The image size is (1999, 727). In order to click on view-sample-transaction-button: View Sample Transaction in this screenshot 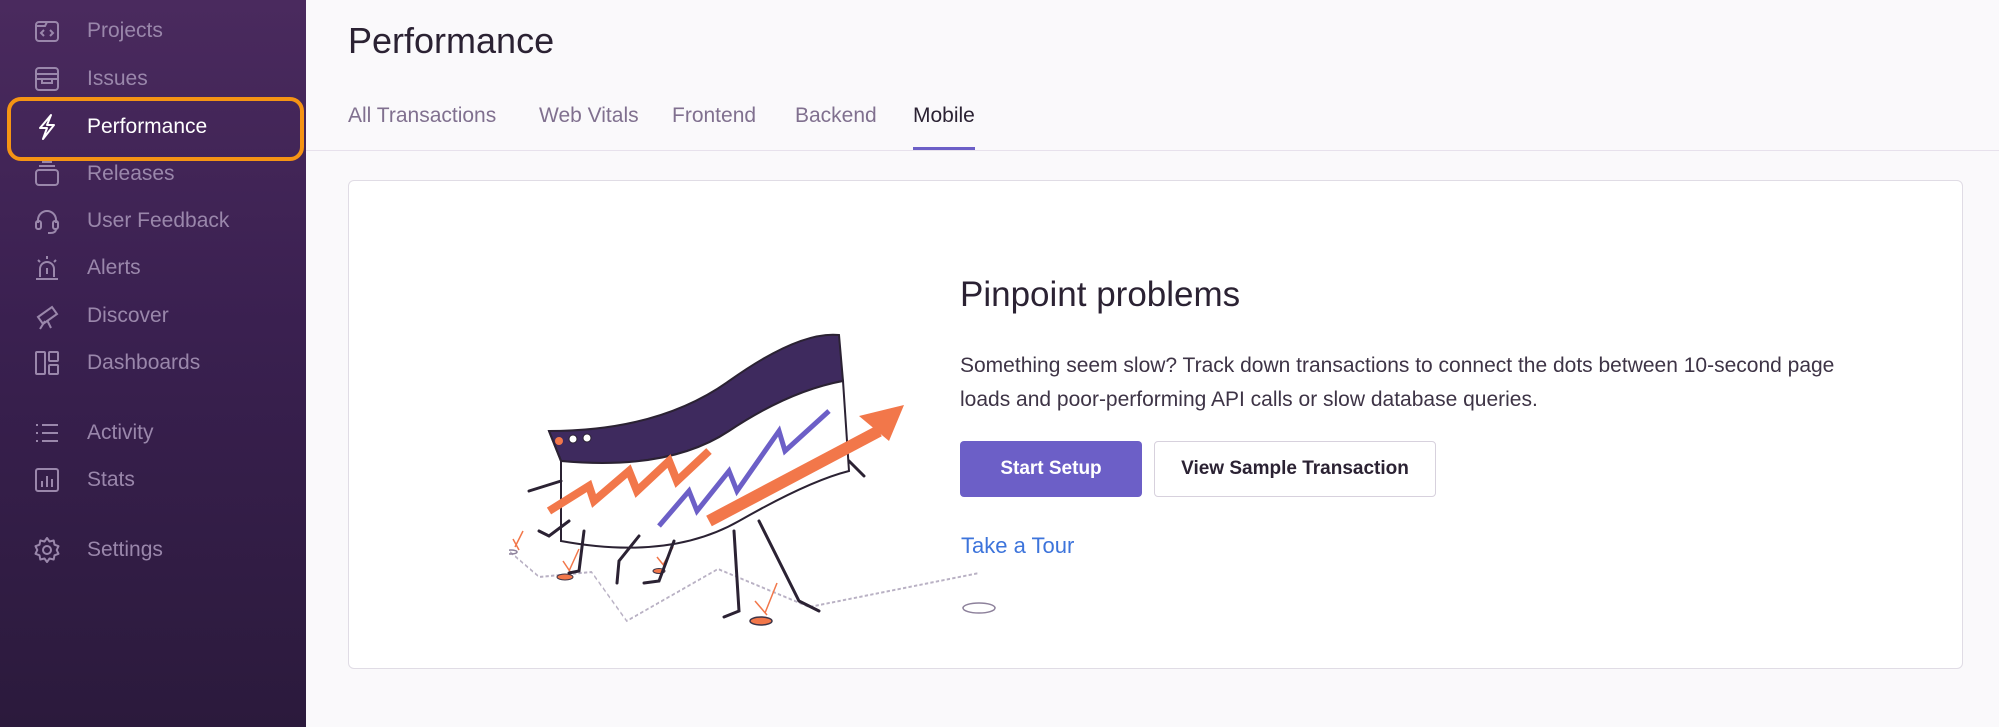, I will do `click(1295, 469)`.